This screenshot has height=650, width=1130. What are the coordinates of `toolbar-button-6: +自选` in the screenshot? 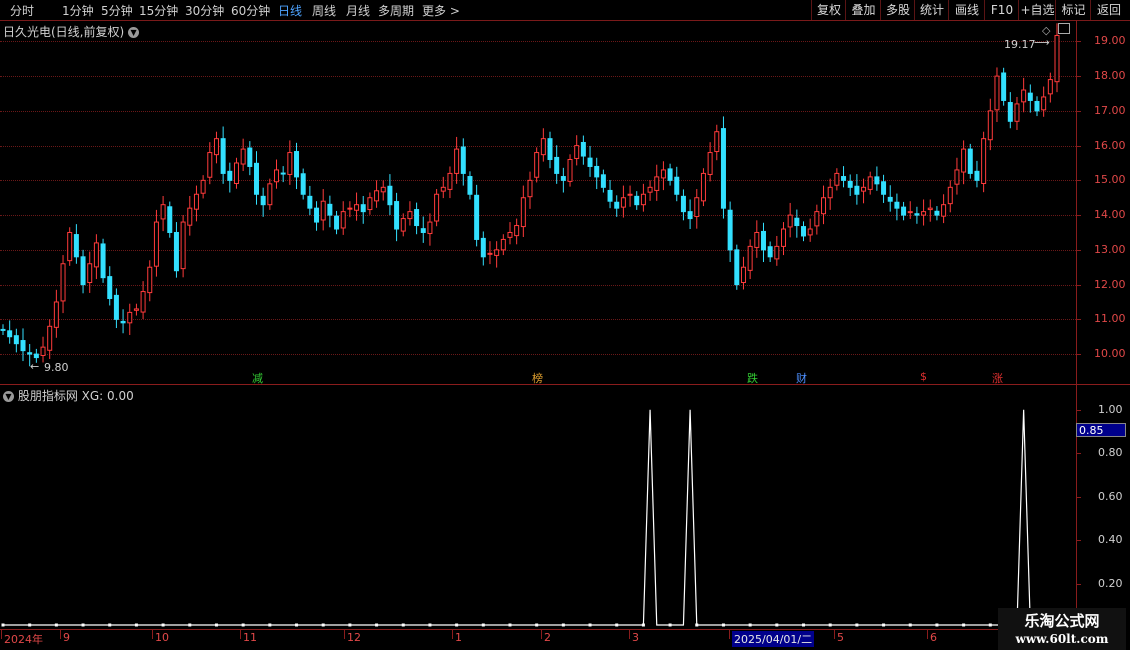 It's located at (1037, 10).